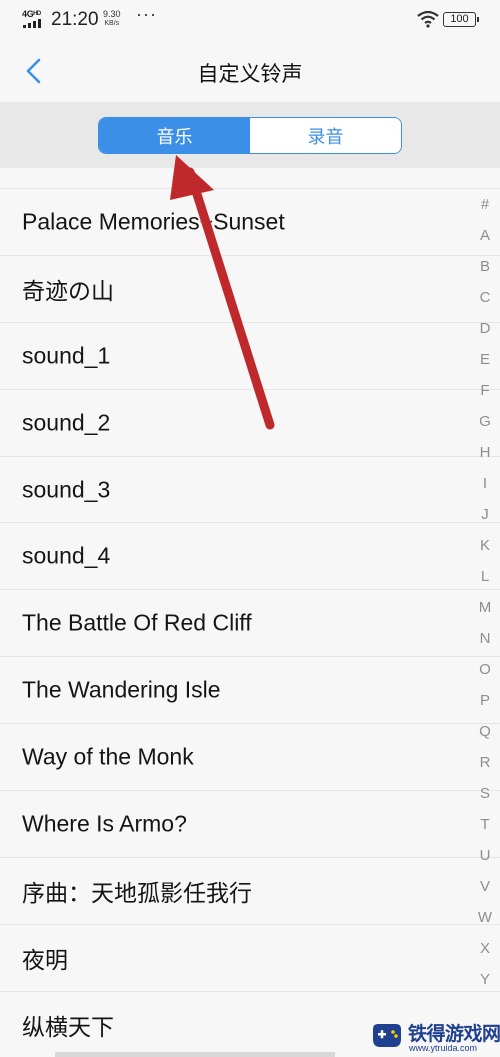 The width and height of the screenshot is (500, 1057). Describe the element at coordinates (104, 823) in the screenshot. I see `song-title: Where Is Armo?` at that location.